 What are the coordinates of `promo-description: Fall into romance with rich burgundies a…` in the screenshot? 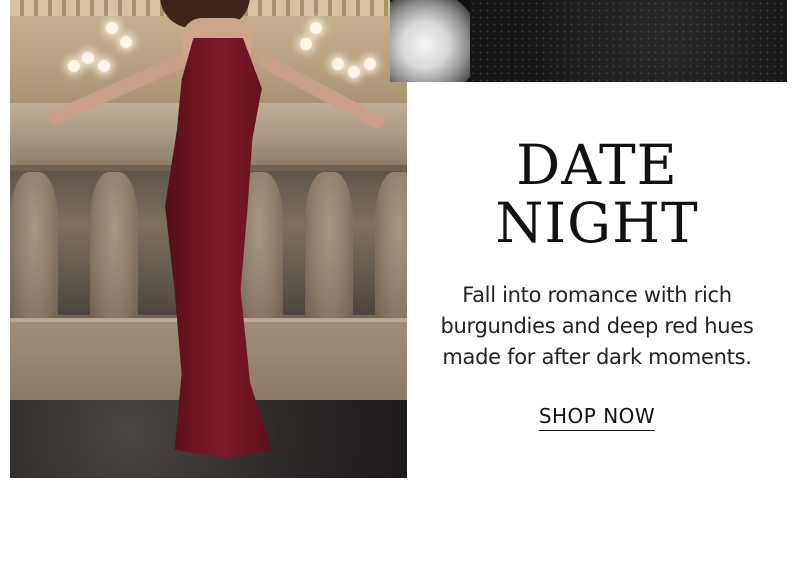 It's located at (597, 326).